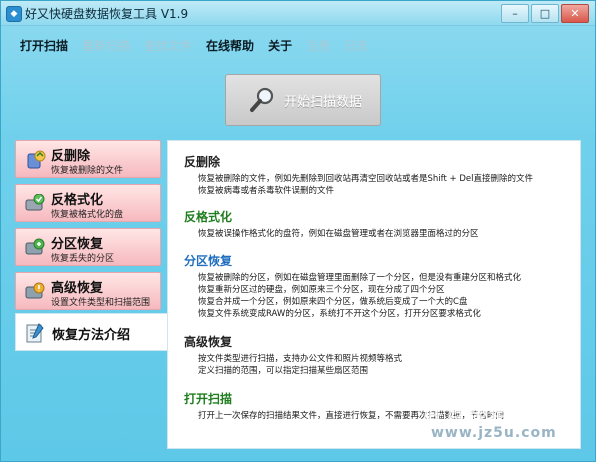  I want to click on window-title: 好又快硬盘数据恢复工具 V1.9, so click(107, 14).